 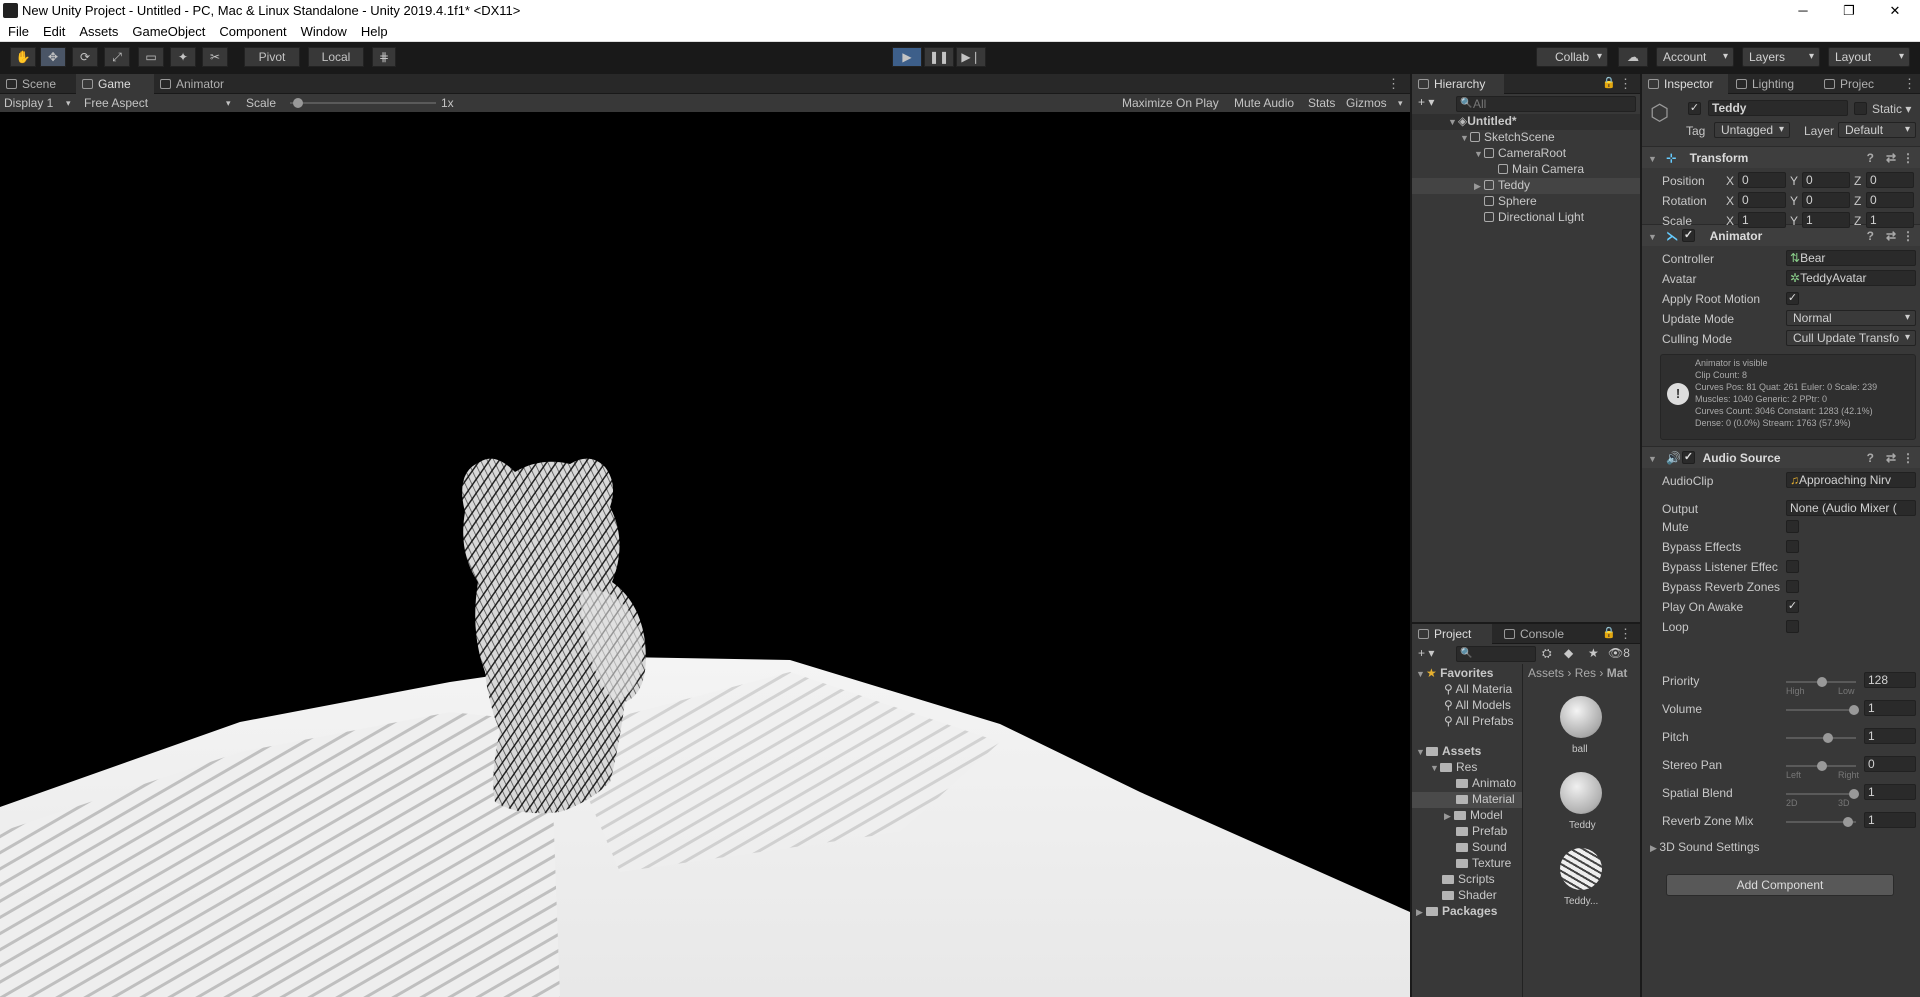 What do you see at coordinates (1773, 84) in the screenshot?
I see `tab-lighting: Lighting` at bounding box center [1773, 84].